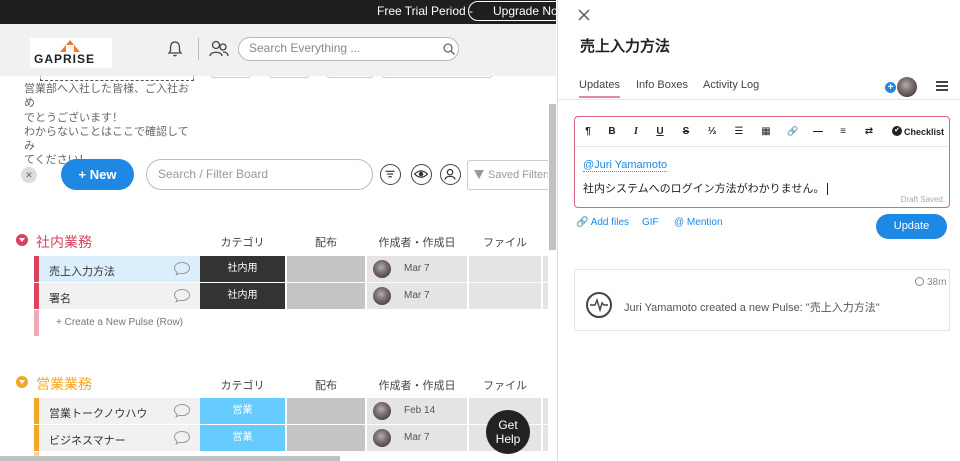  Describe the element at coordinates (911, 226) in the screenshot. I see `update-button: Update` at that location.